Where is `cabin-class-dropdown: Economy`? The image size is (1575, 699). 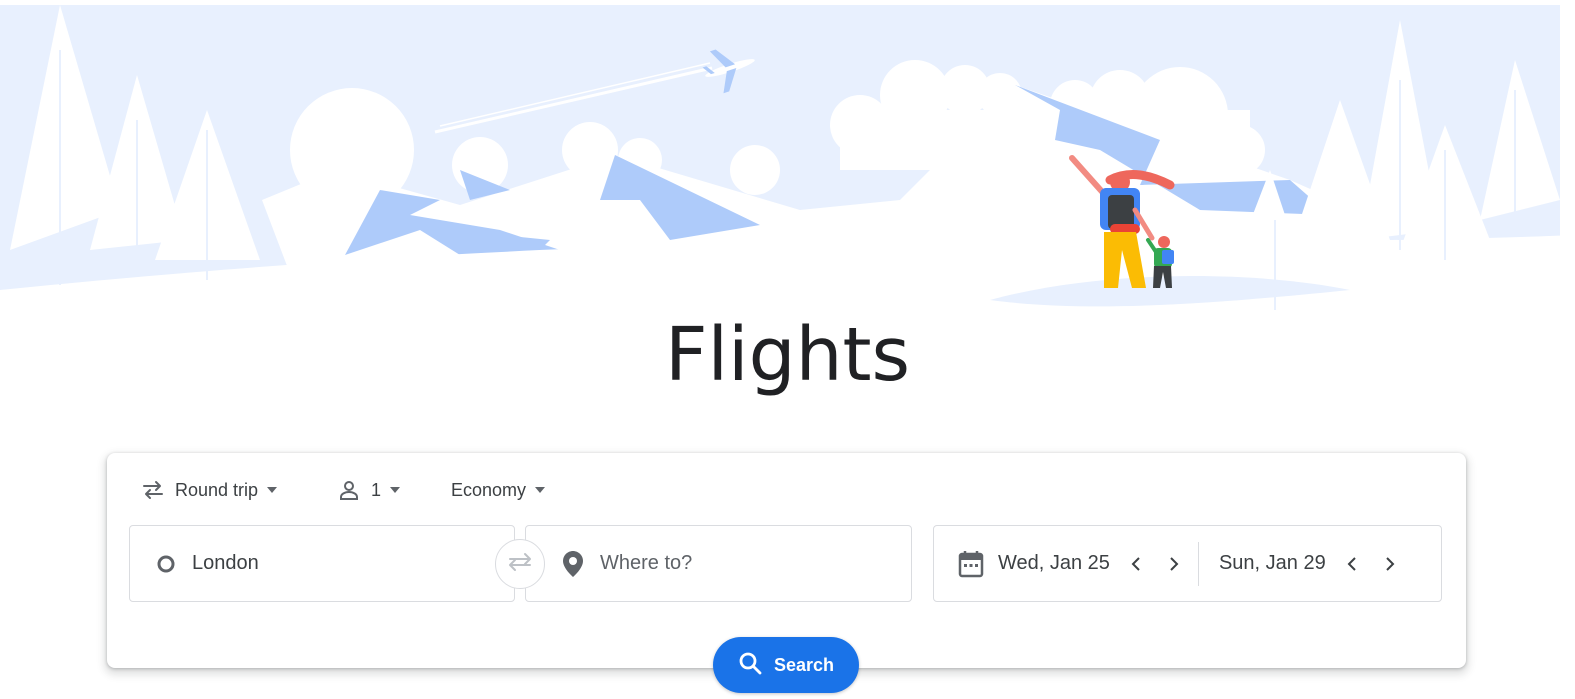
cabin-class-dropdown: Economy is located at coordinates (493, 490).